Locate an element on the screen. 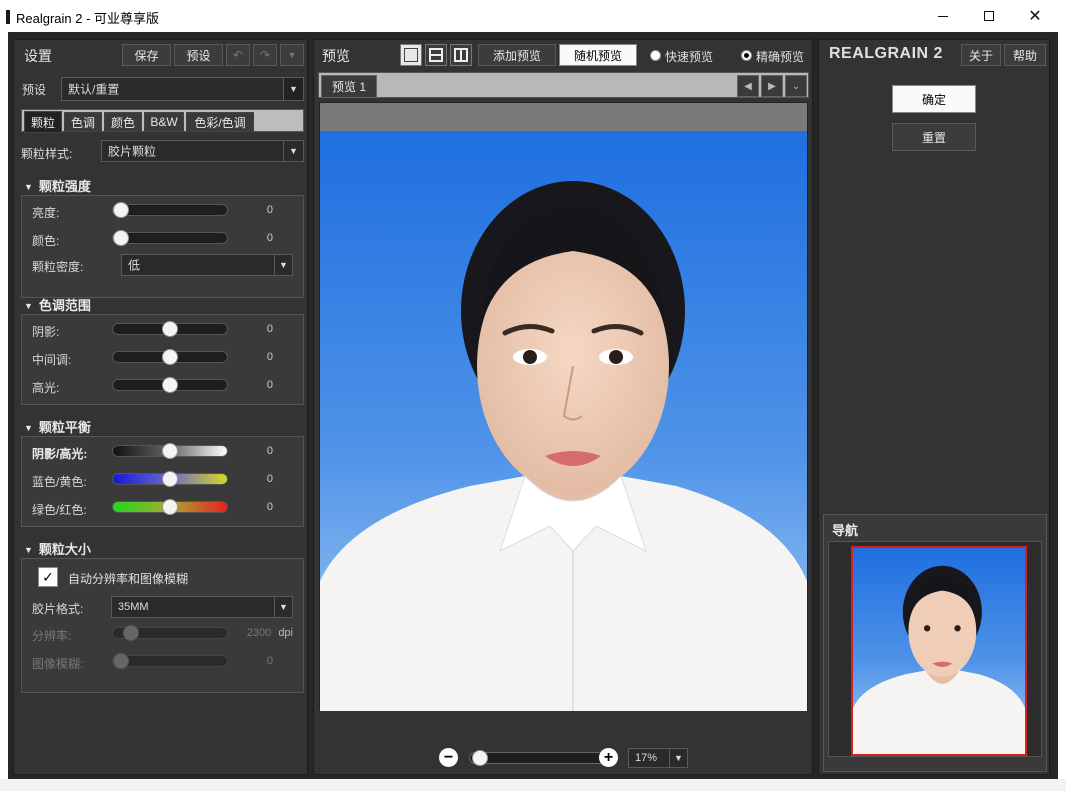 This screenshot has height=791, width=1066. fast-preview-radio is located at coordinates (655, 55).